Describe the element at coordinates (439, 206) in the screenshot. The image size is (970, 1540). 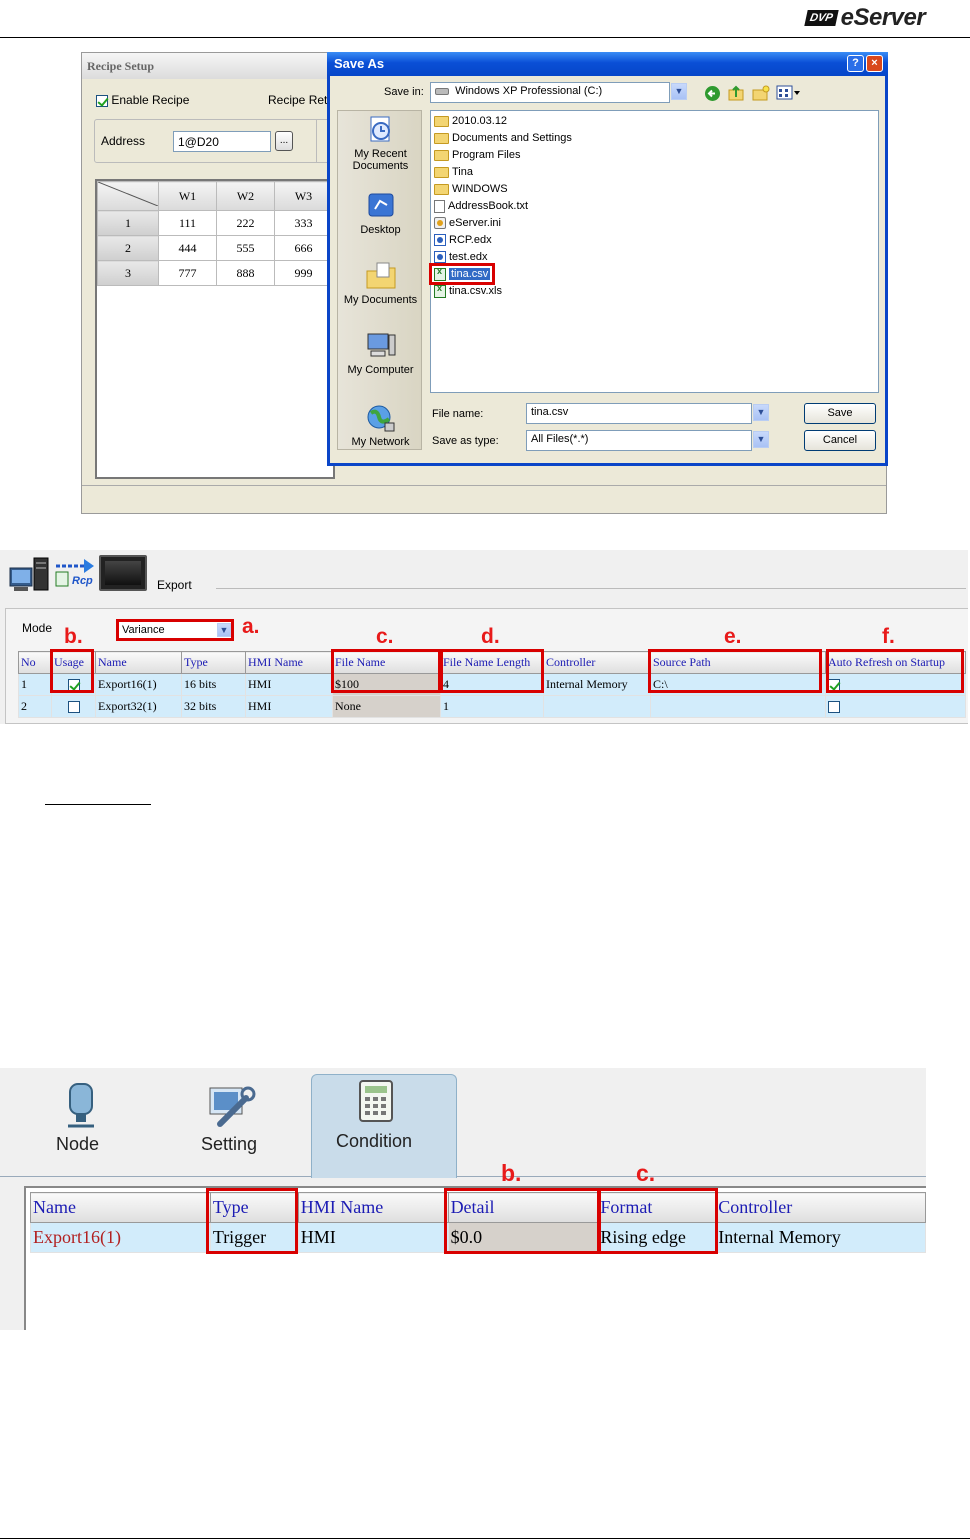
I see `text-file-icon` at that location.